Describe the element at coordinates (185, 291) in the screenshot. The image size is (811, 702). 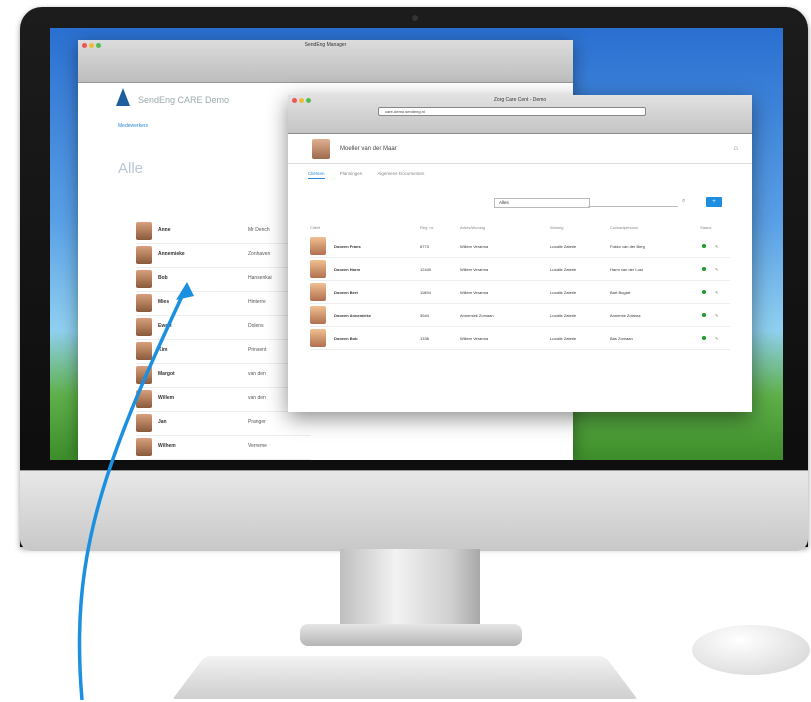
I see `arrow-head` at that location.